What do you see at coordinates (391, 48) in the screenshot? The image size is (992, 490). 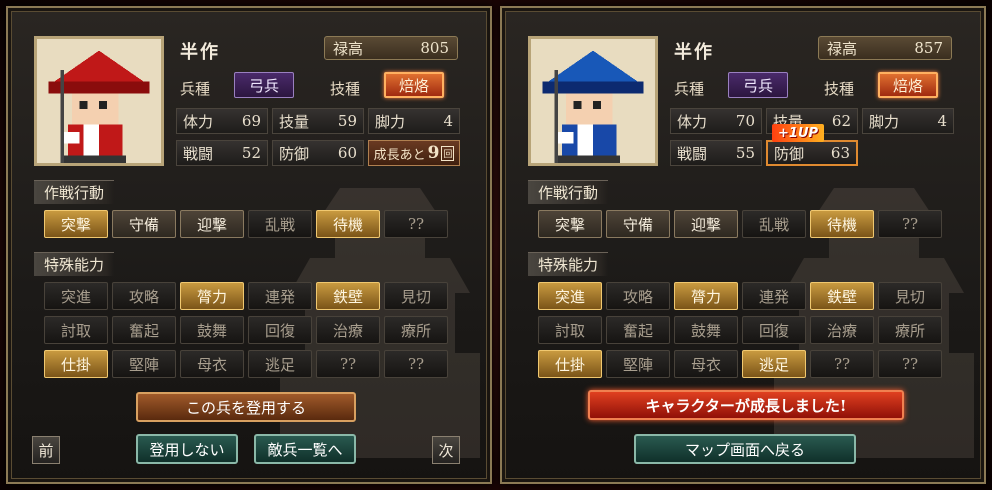 I see `stipend-box: 禄高 805` at bounding box center [391, 48].